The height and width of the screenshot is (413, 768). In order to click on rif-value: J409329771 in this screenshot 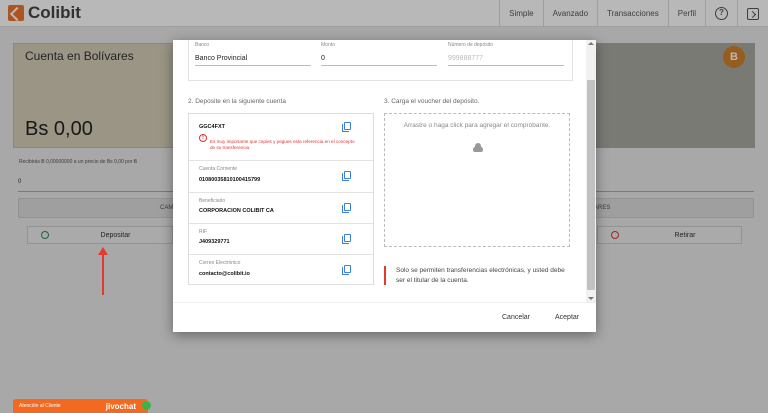, I will do `click(214, 242)`.